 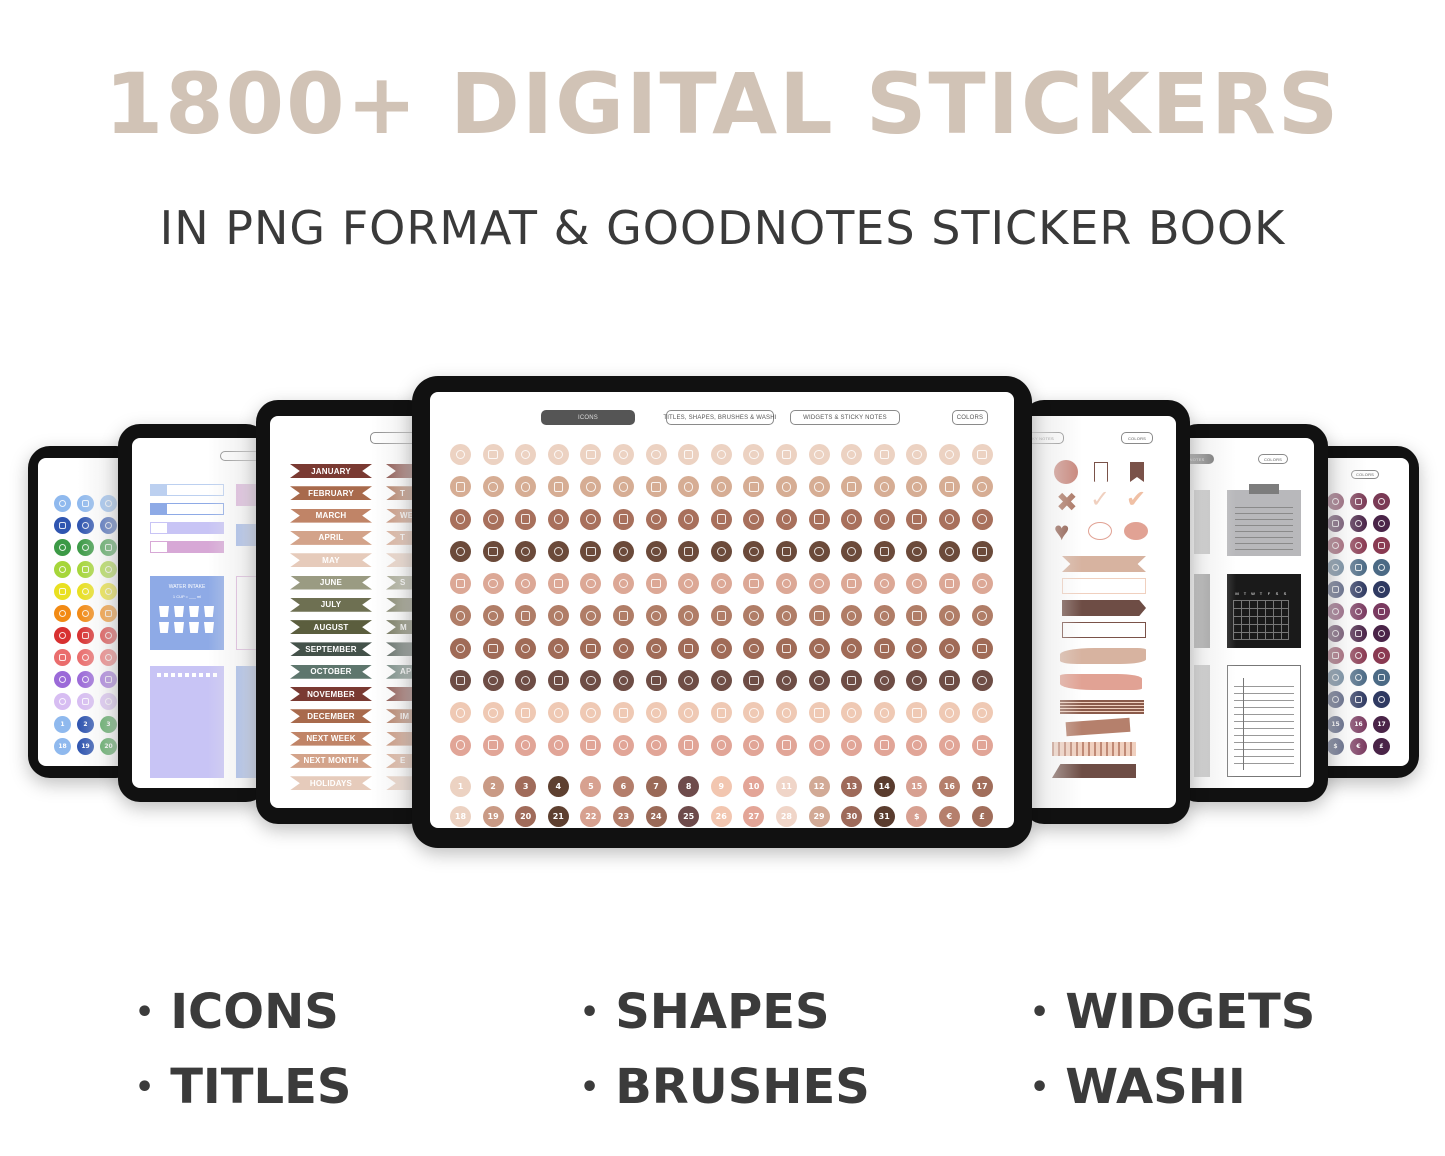 I want to click on month-title-sticker: DECEMBER, so click(x=331, y=716).